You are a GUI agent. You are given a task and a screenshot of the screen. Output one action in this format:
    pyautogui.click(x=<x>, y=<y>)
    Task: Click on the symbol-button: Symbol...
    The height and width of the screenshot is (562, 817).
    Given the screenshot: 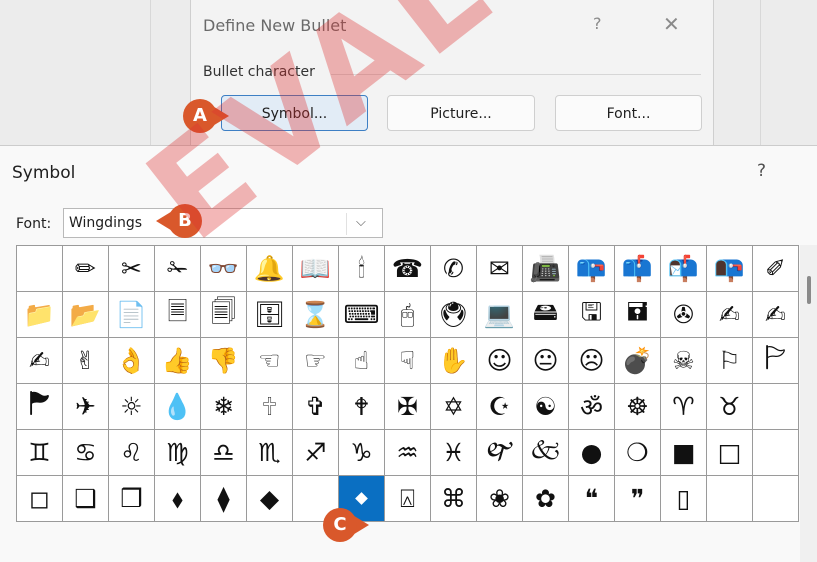 What is the action you would take?
    pyautogui.click(x=294, y=113)
    